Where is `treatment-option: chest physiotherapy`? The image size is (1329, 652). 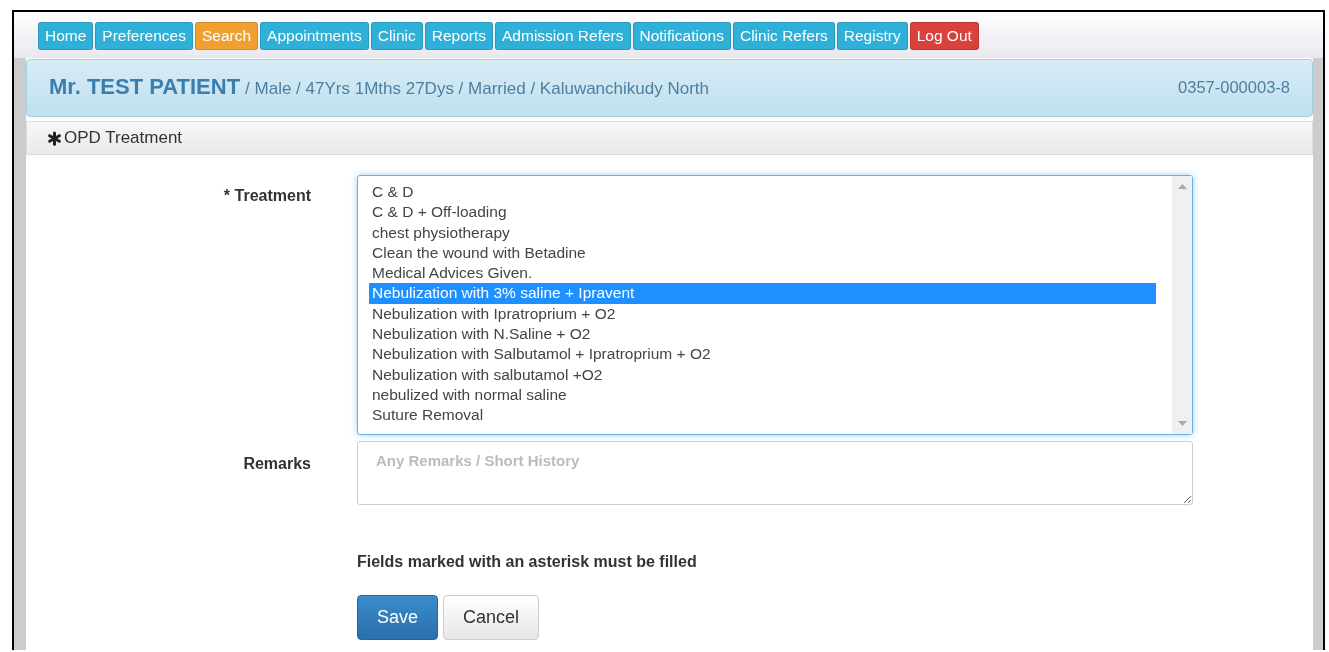 treatment-option: chest physiotherapy is located at coordinates (762, 232).